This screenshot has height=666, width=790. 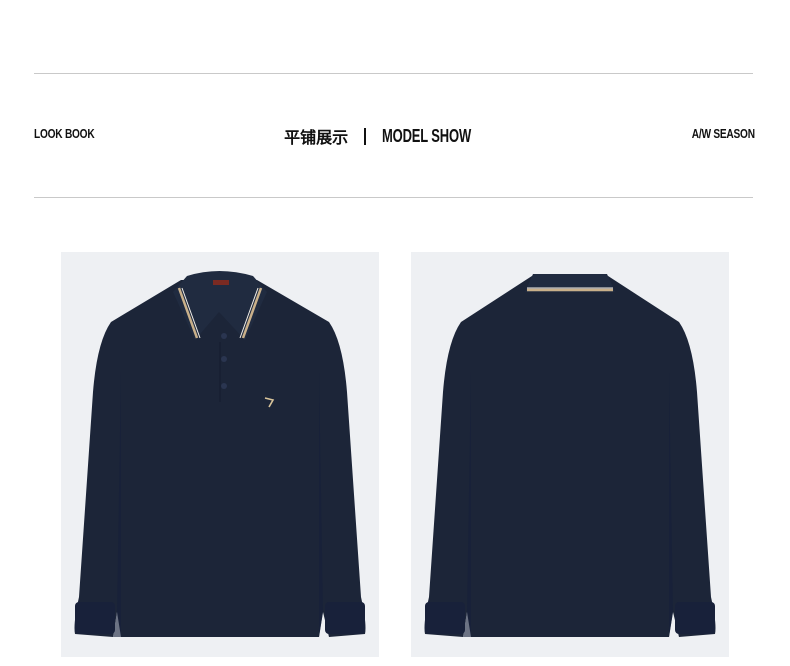 What do you see at coordinates (393, 197) in the screenshot?
I see `bottom-divider` at bounding box center [393, 197].